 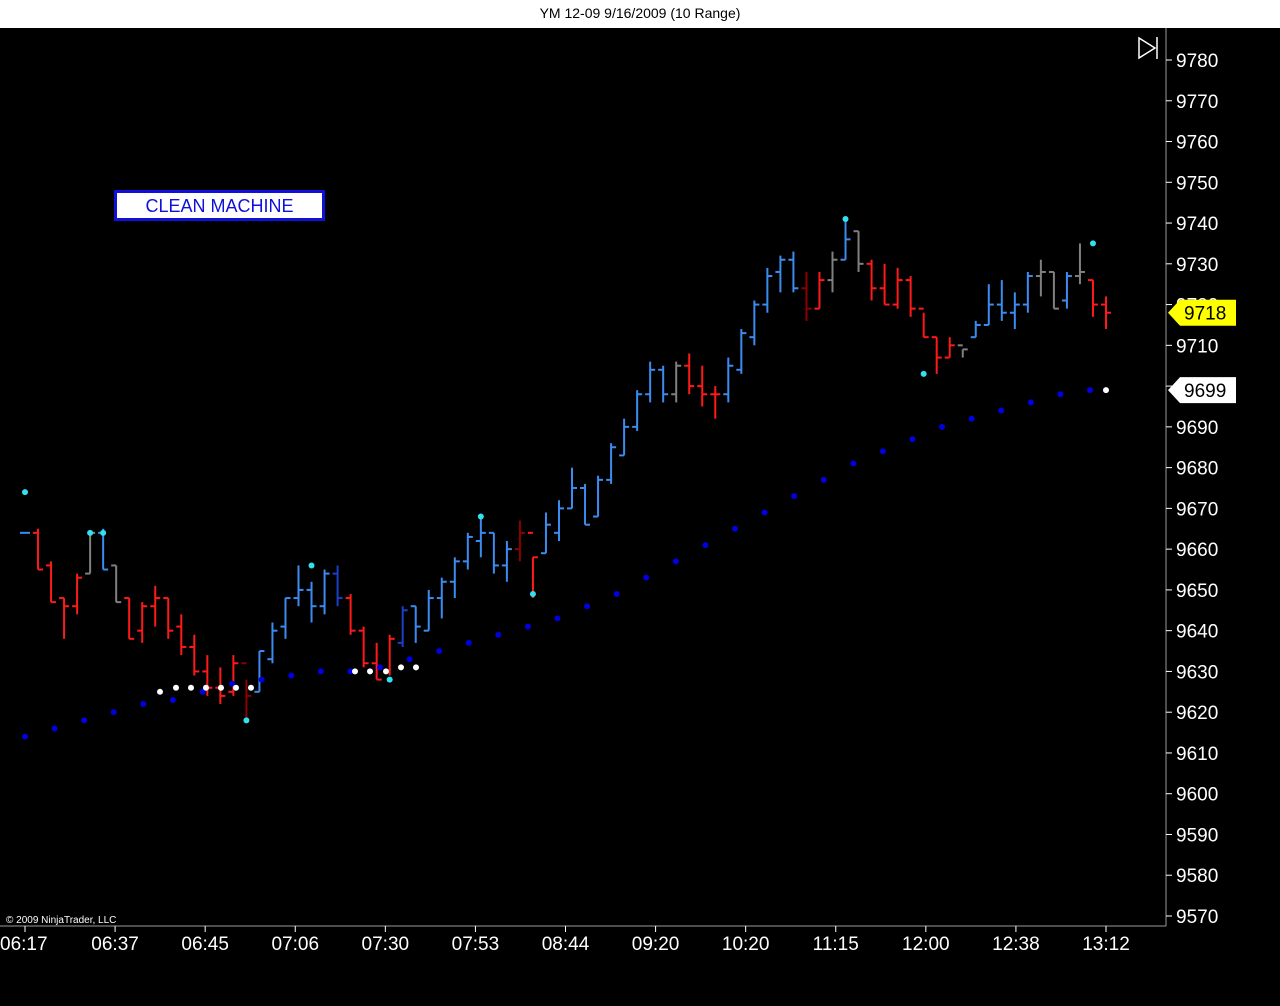 I want to click on chart-window-title: YM 12-09 9/16/2009 (10 Range), so click(x=640, y=14).